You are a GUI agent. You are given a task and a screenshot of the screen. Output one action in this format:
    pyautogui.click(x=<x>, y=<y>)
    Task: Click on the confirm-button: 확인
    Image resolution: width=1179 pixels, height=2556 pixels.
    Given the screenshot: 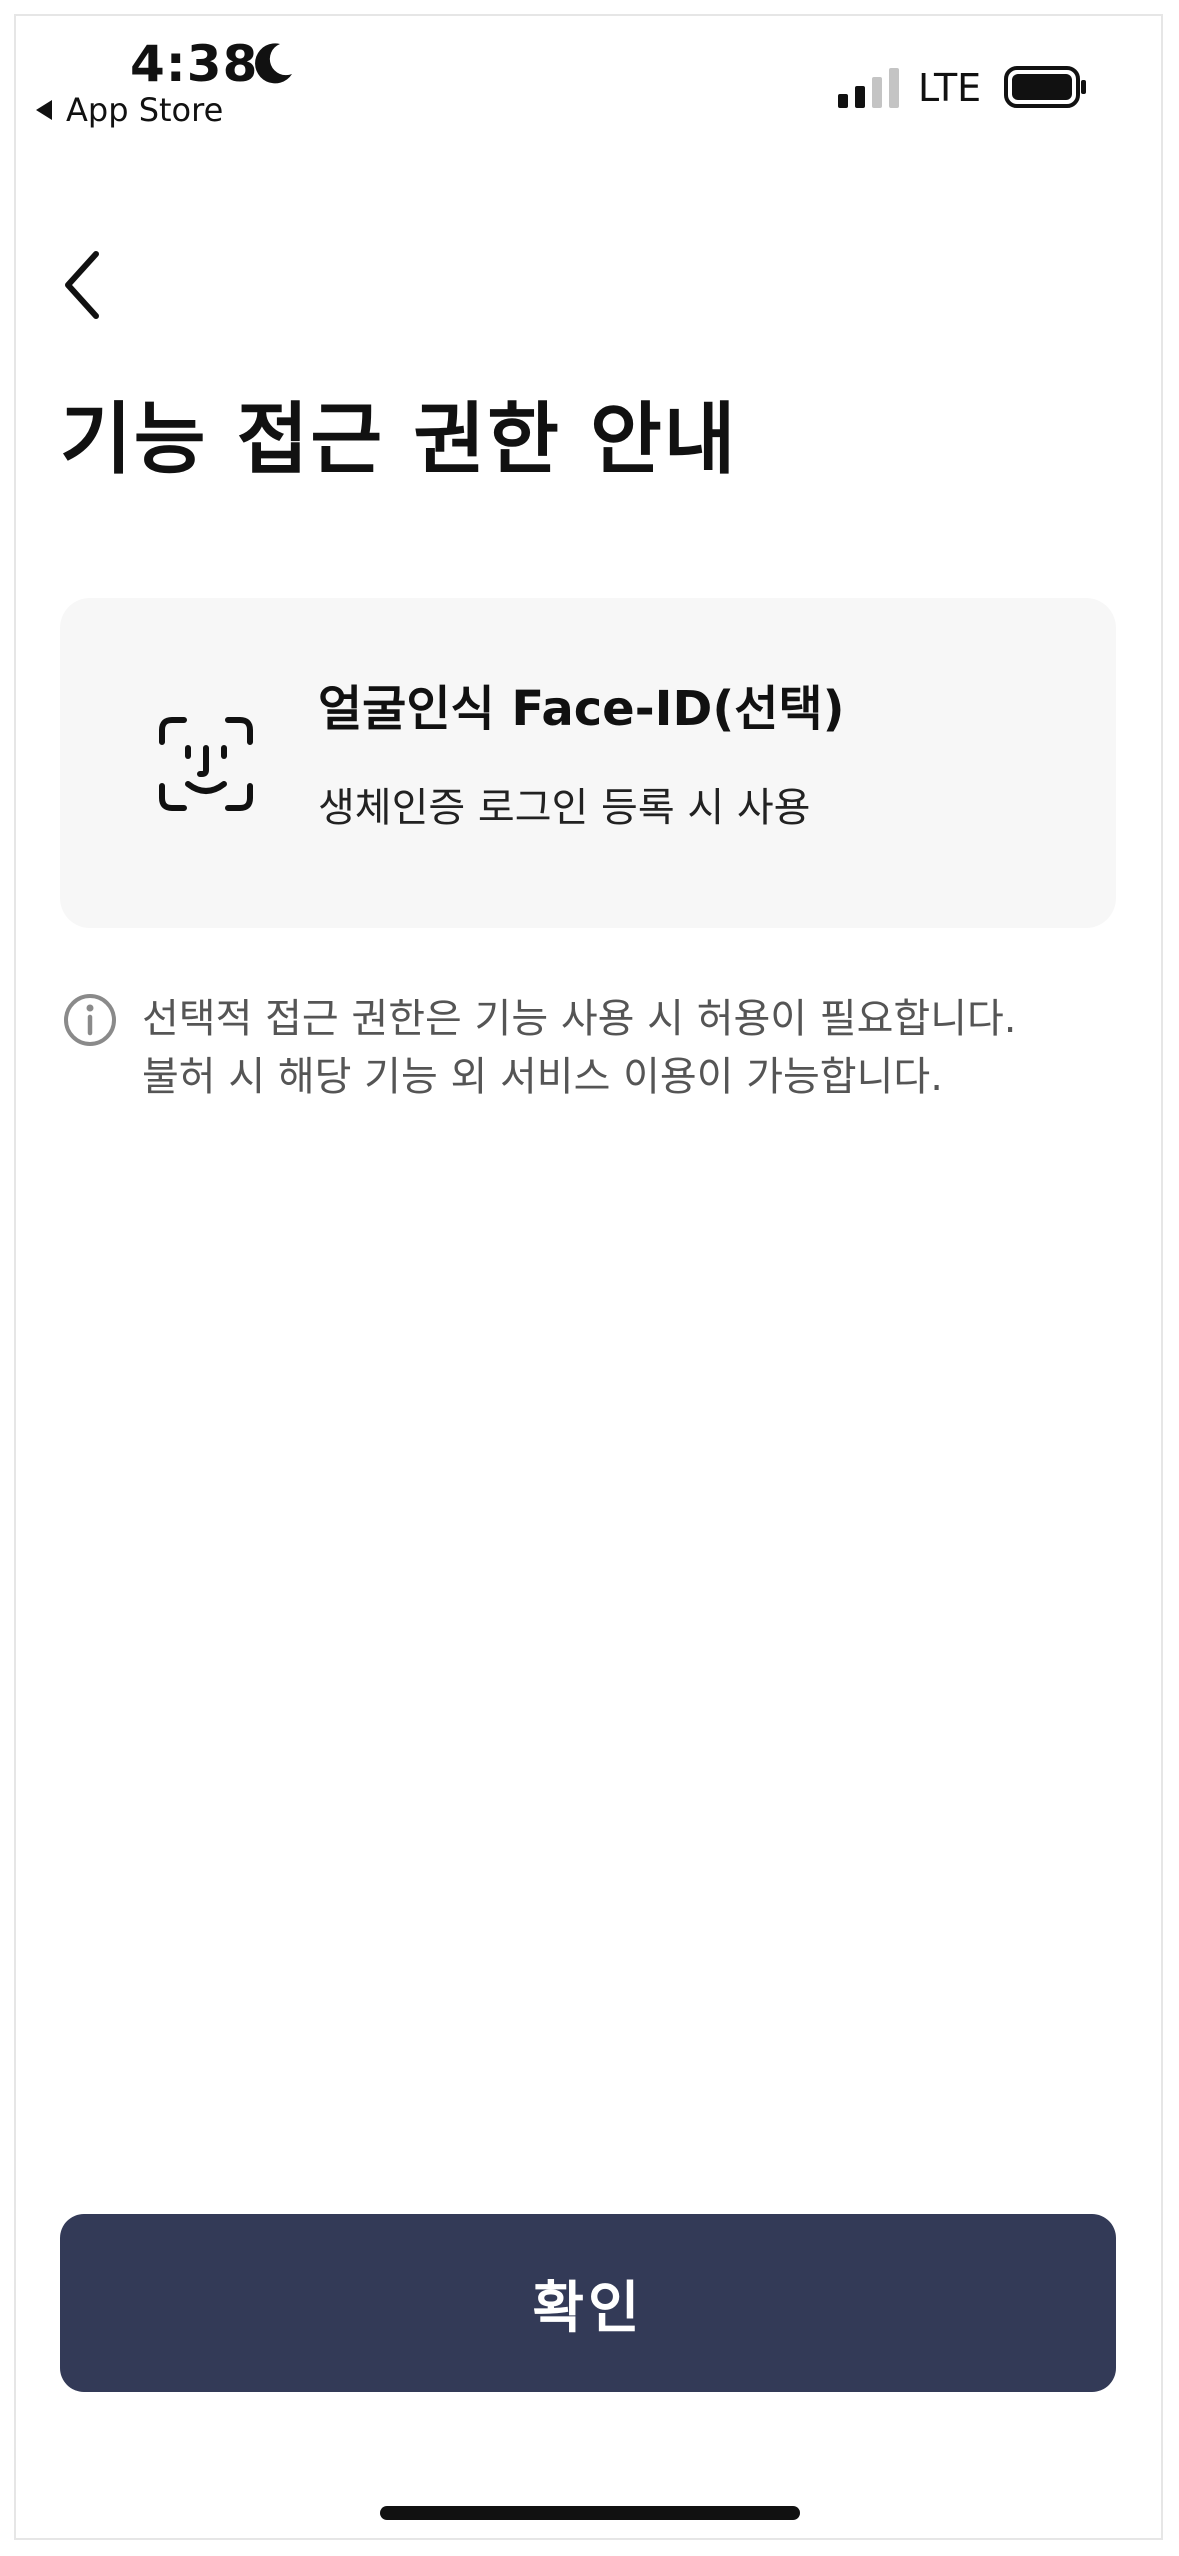 What is the action you would take?
    pyautogui.click(x=588, y=2303)
    